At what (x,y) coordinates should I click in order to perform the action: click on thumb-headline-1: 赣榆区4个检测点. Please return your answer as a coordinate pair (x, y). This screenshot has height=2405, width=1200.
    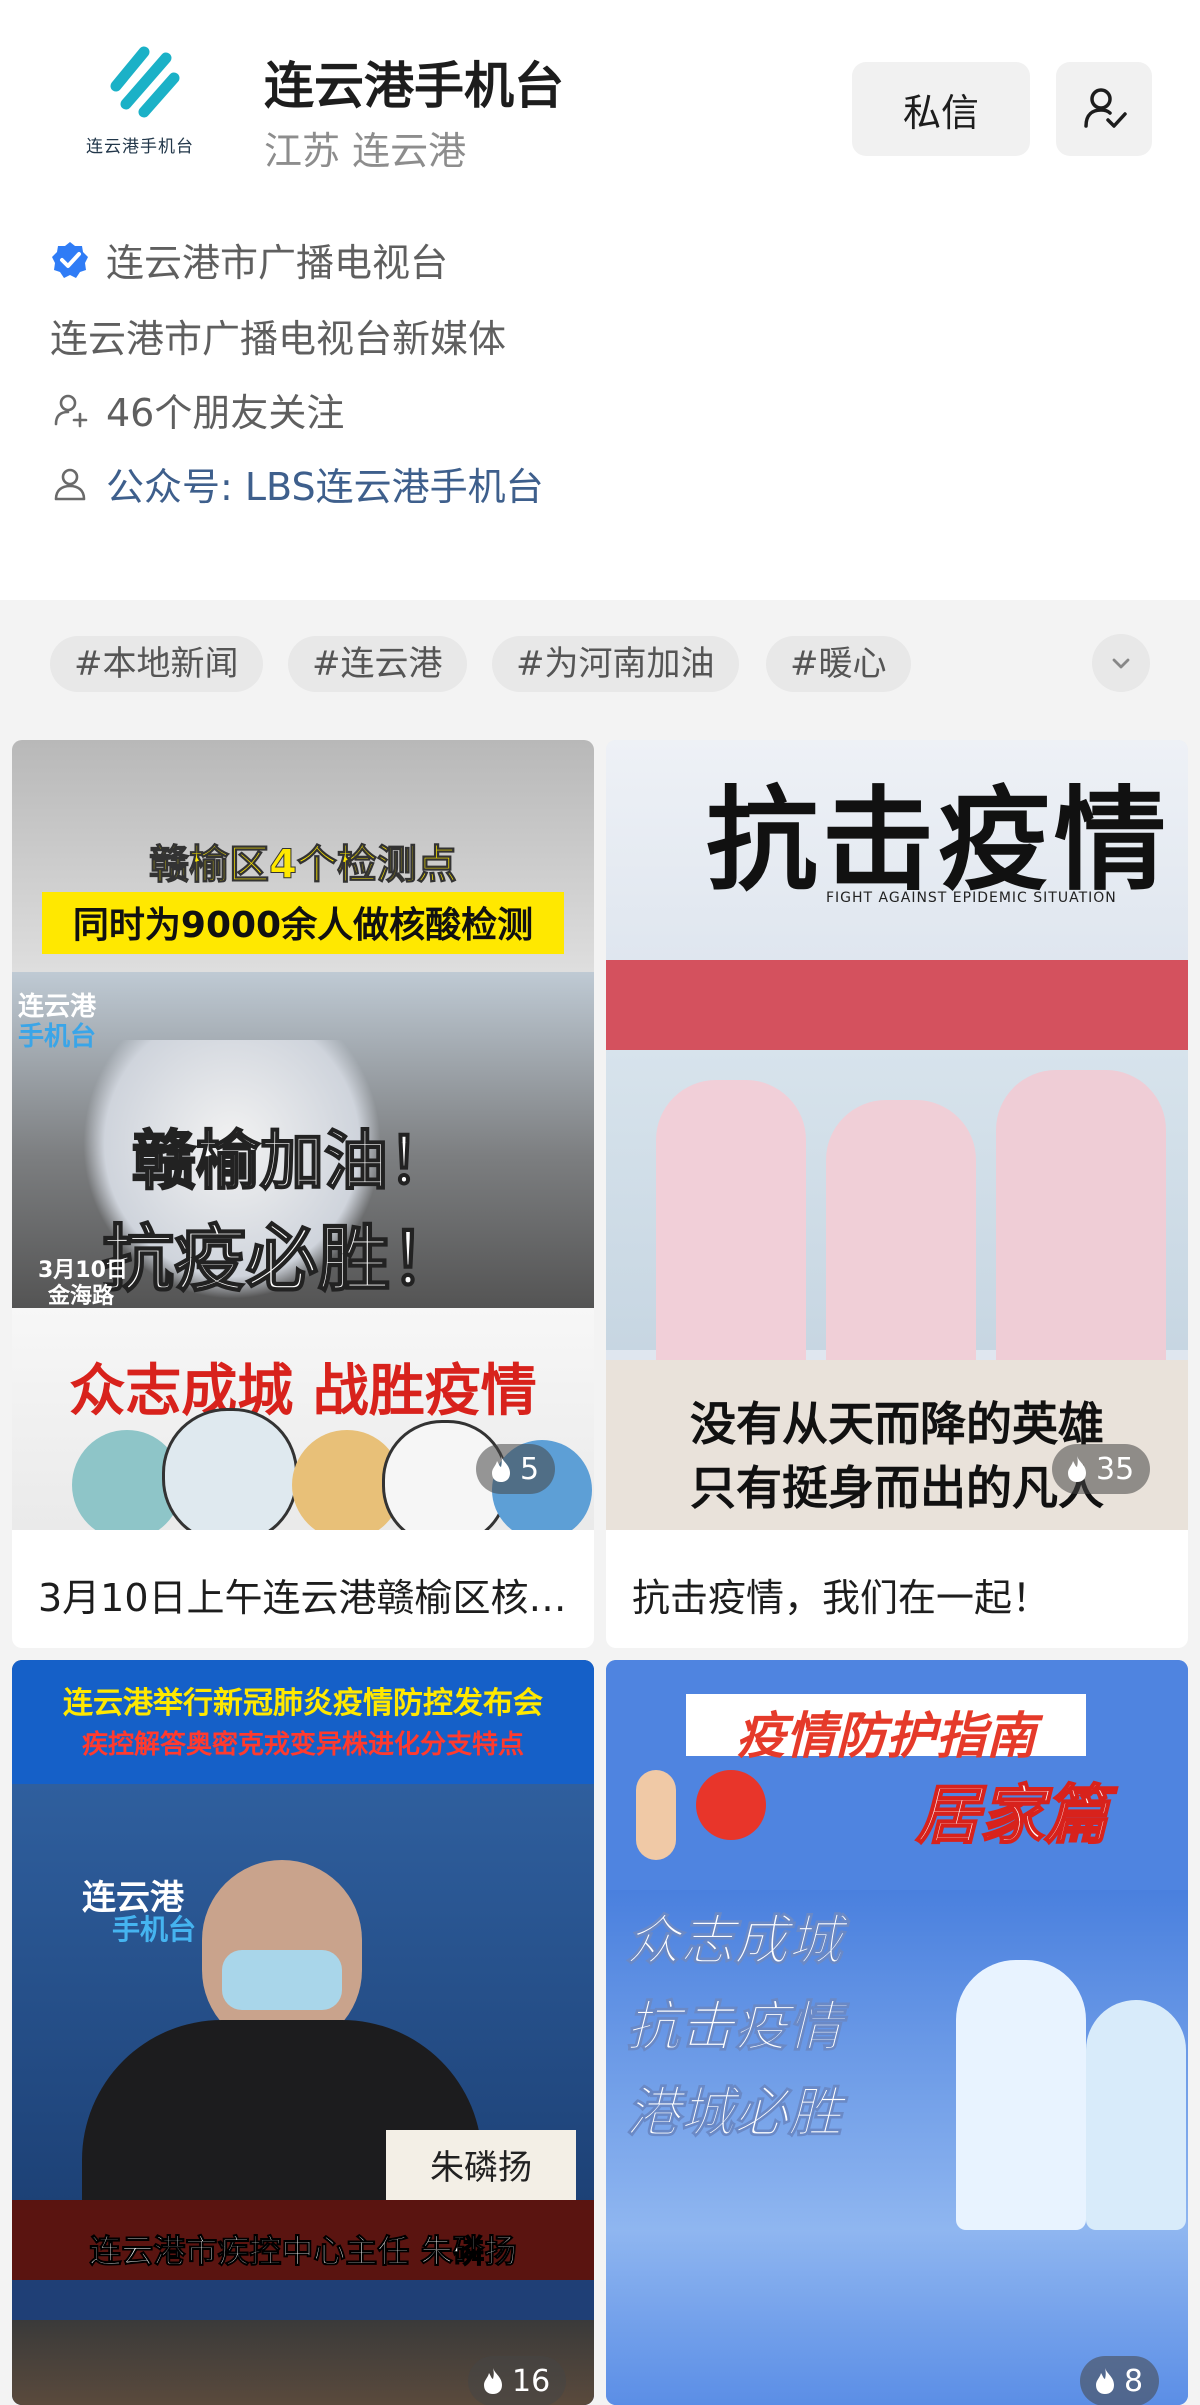
    Looking at the image, I should click on (303, 865).